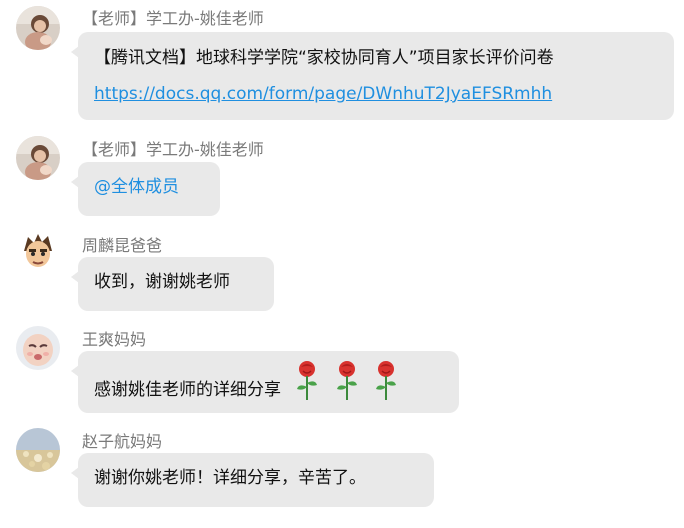 This screenshot has height=528, width=684. What do you see at coordinates (187, 390) in the screenshot?
I see `message-text: 感谢姚佳老师的详细分享` at bounding box center [187, 390].